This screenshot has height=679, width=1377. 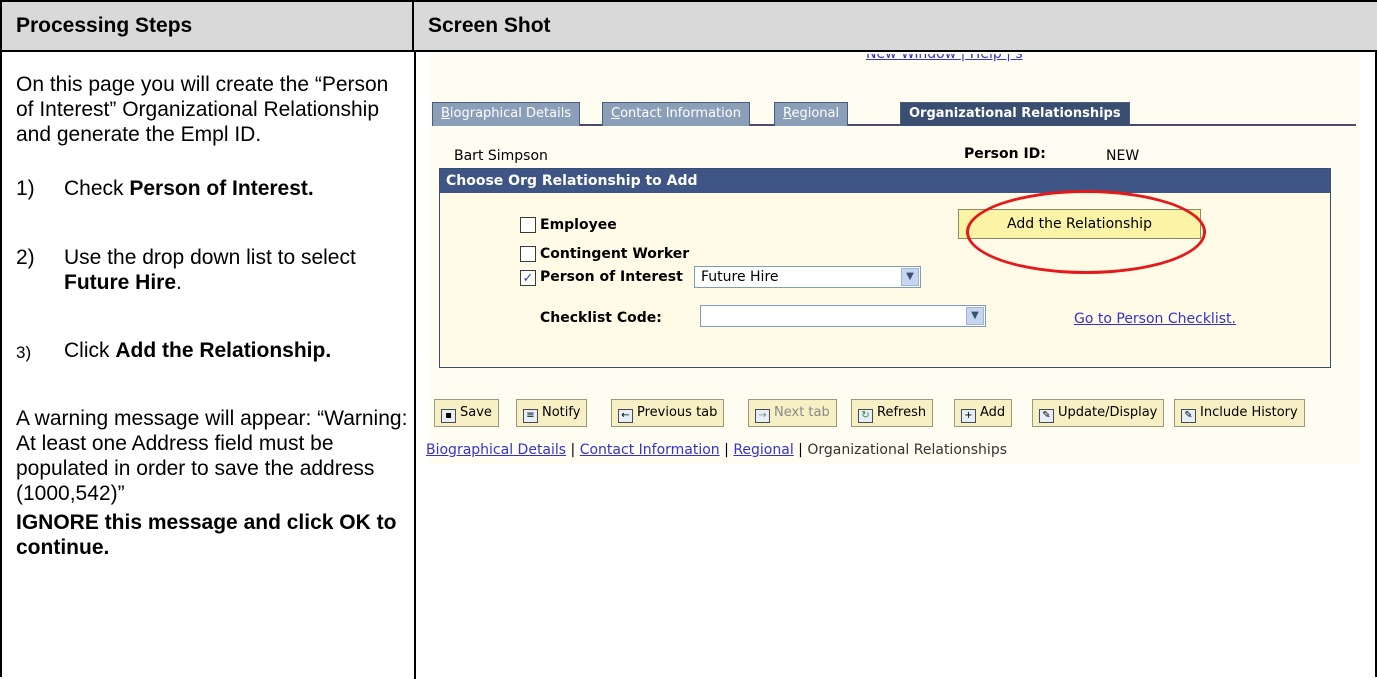 What do you see at coordinates (415, 365) in the screenshot?
I see `column-divider` at bounding box center [415, 365].